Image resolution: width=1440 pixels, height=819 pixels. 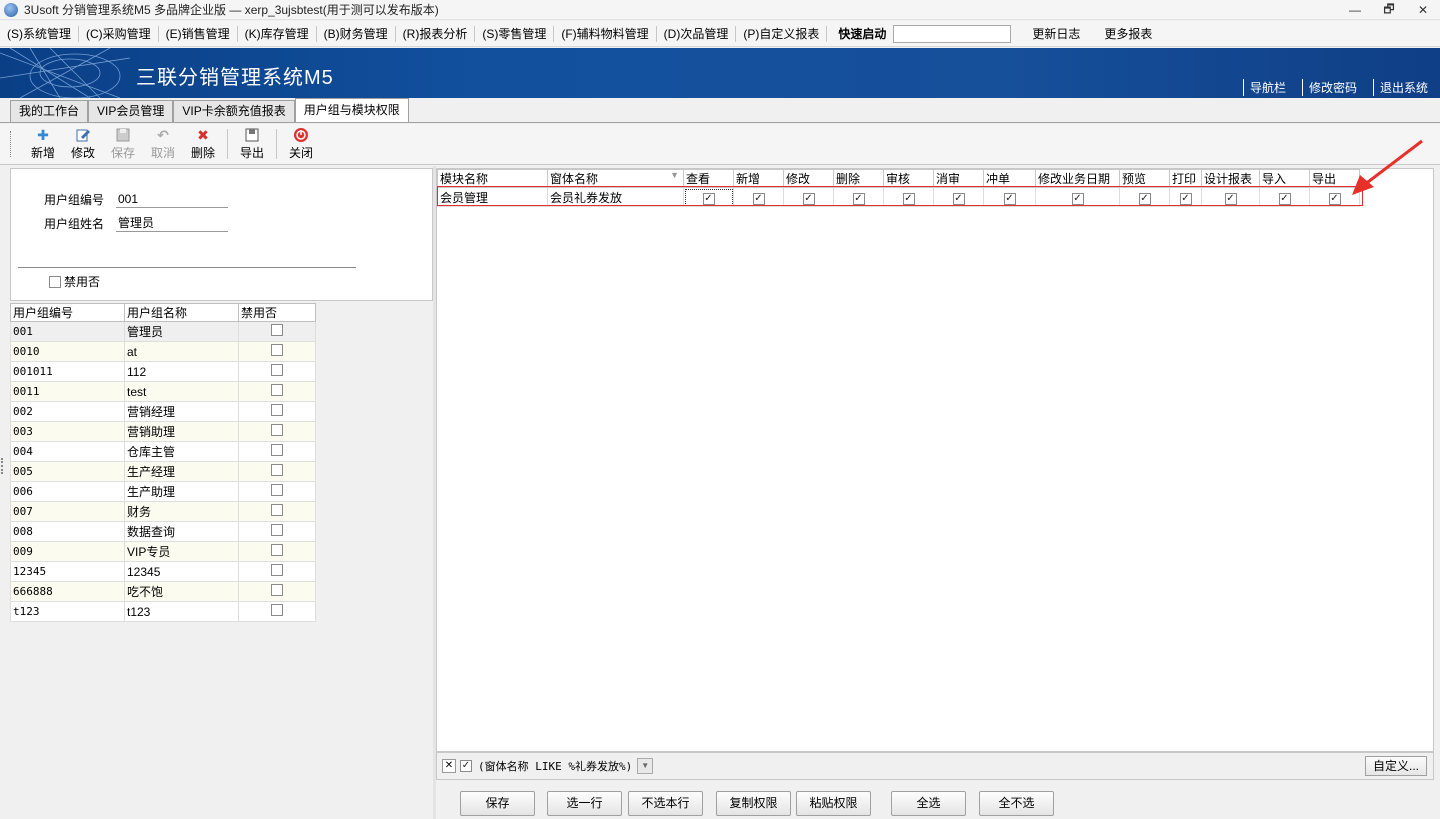 I want to click on col-header: 查看, so click(x=708, y=178).